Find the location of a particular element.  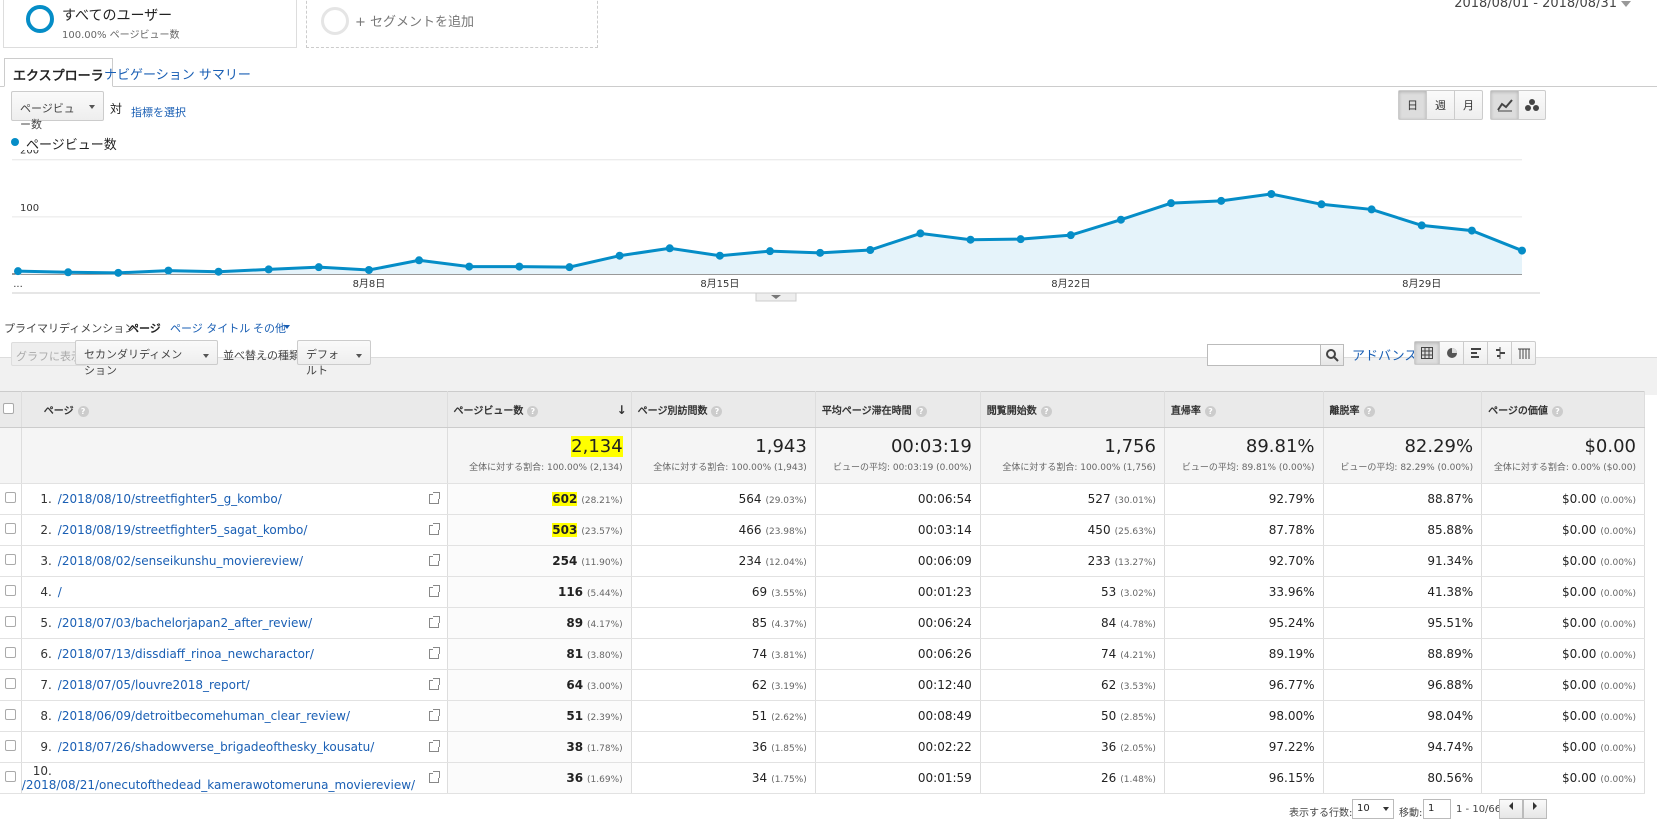

header-page-value: ページの価値? is located at coordinates (1563, 409).